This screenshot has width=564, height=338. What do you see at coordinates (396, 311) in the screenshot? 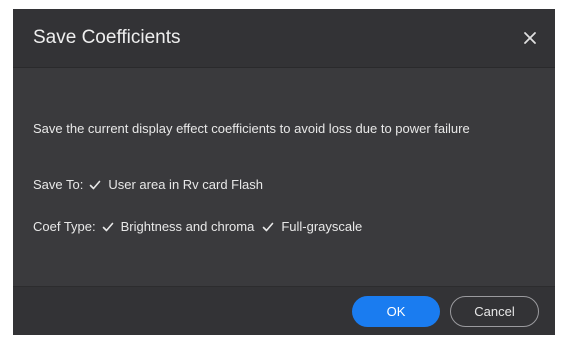
I see `ok-button: OK` at bounding box center [396, 311].